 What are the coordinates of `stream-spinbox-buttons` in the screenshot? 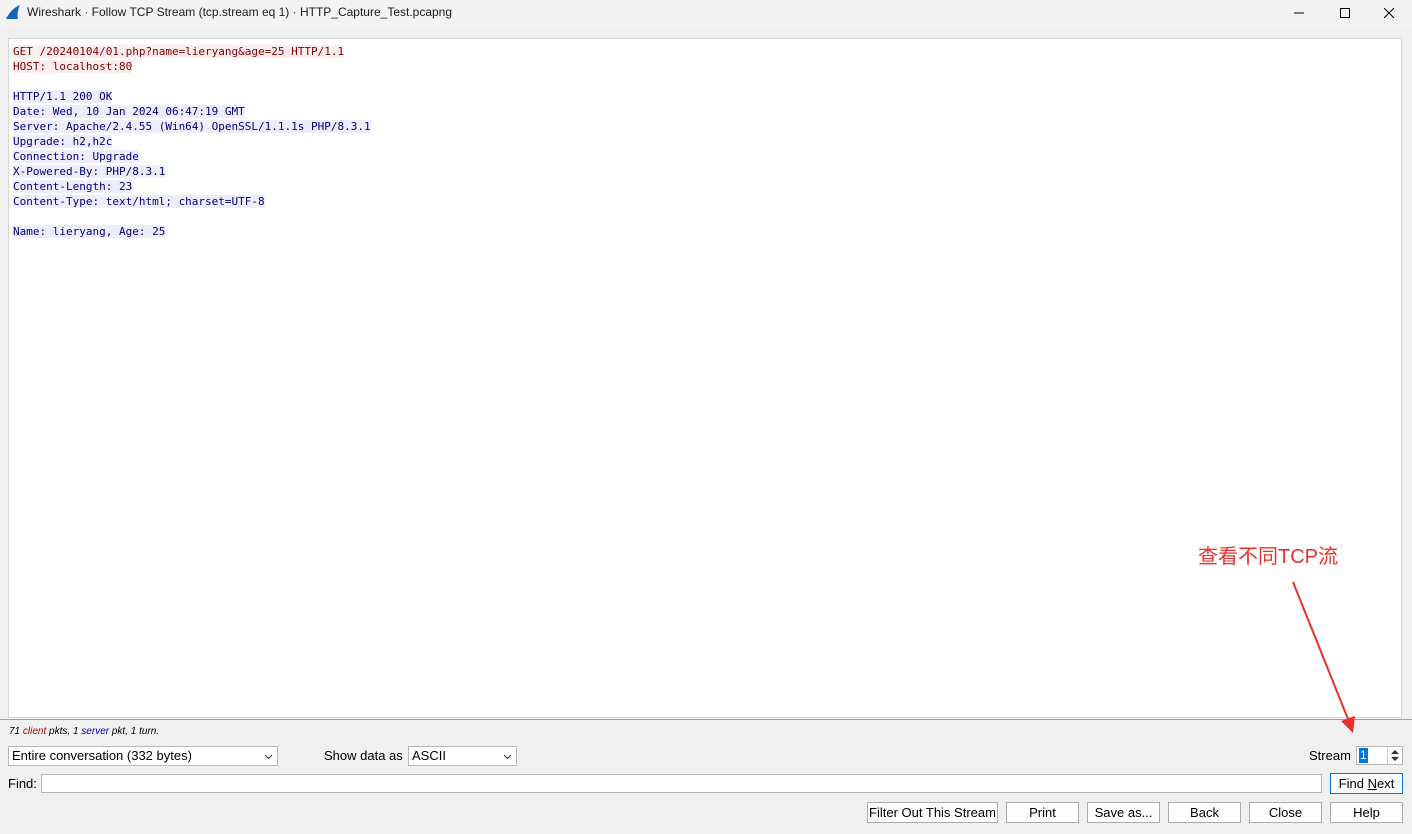 It's located at (1394, 755).